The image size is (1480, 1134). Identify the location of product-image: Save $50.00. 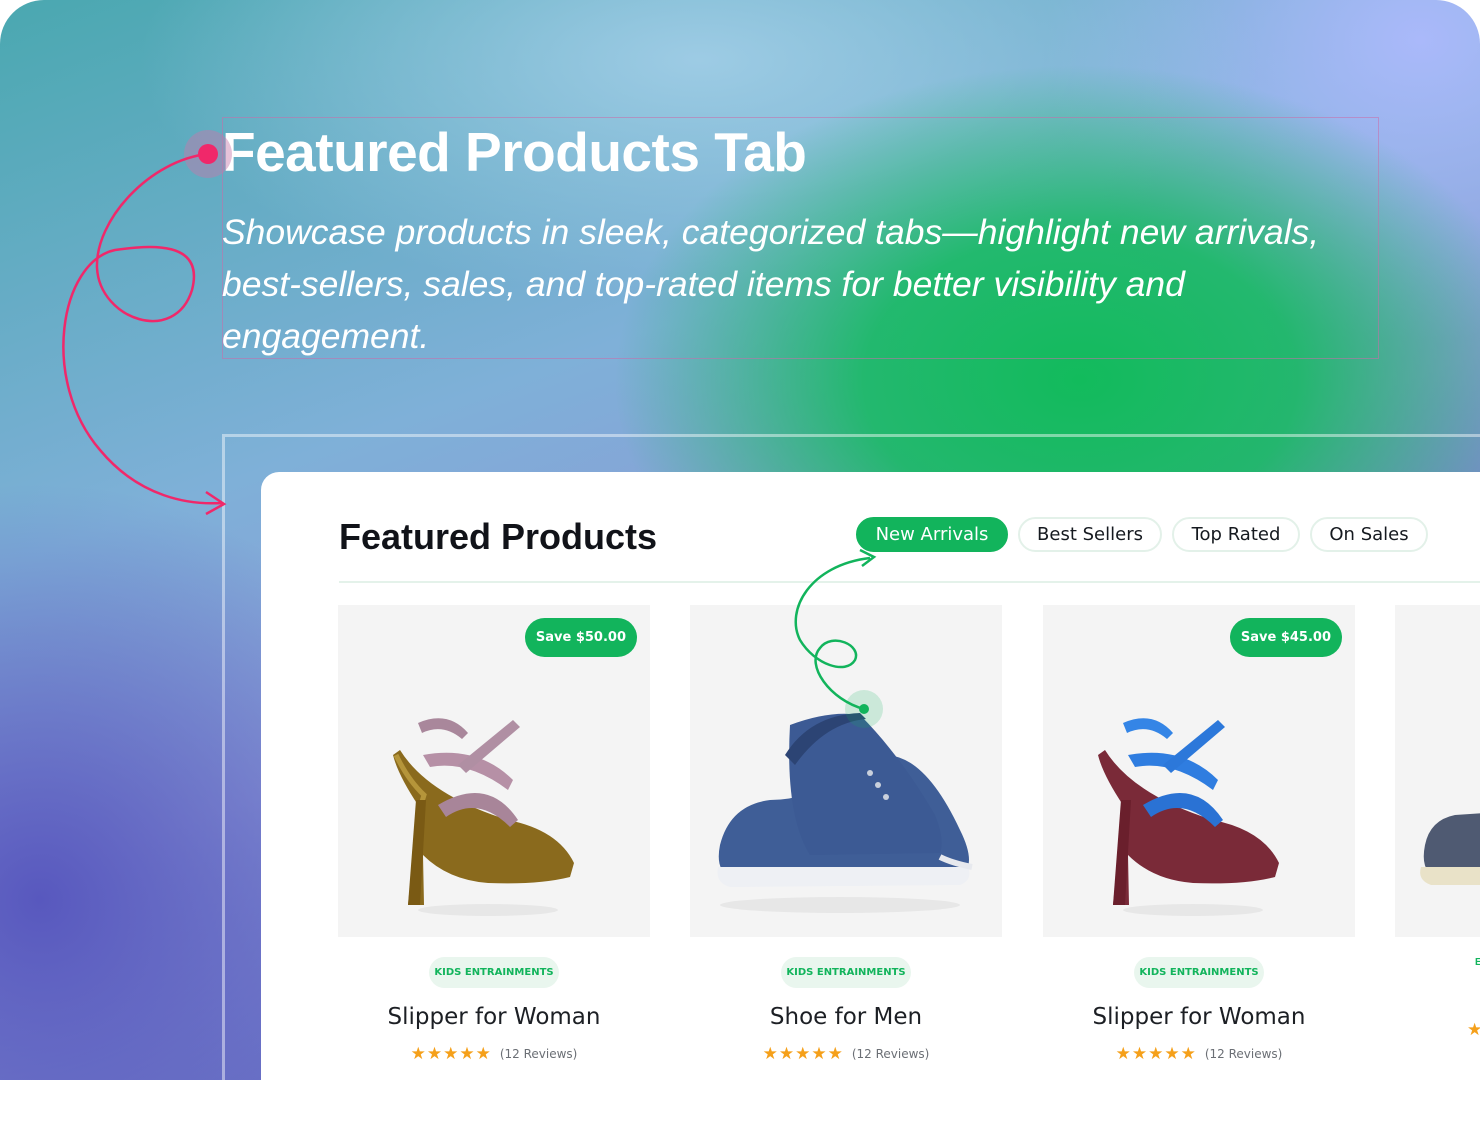
(494, 771).